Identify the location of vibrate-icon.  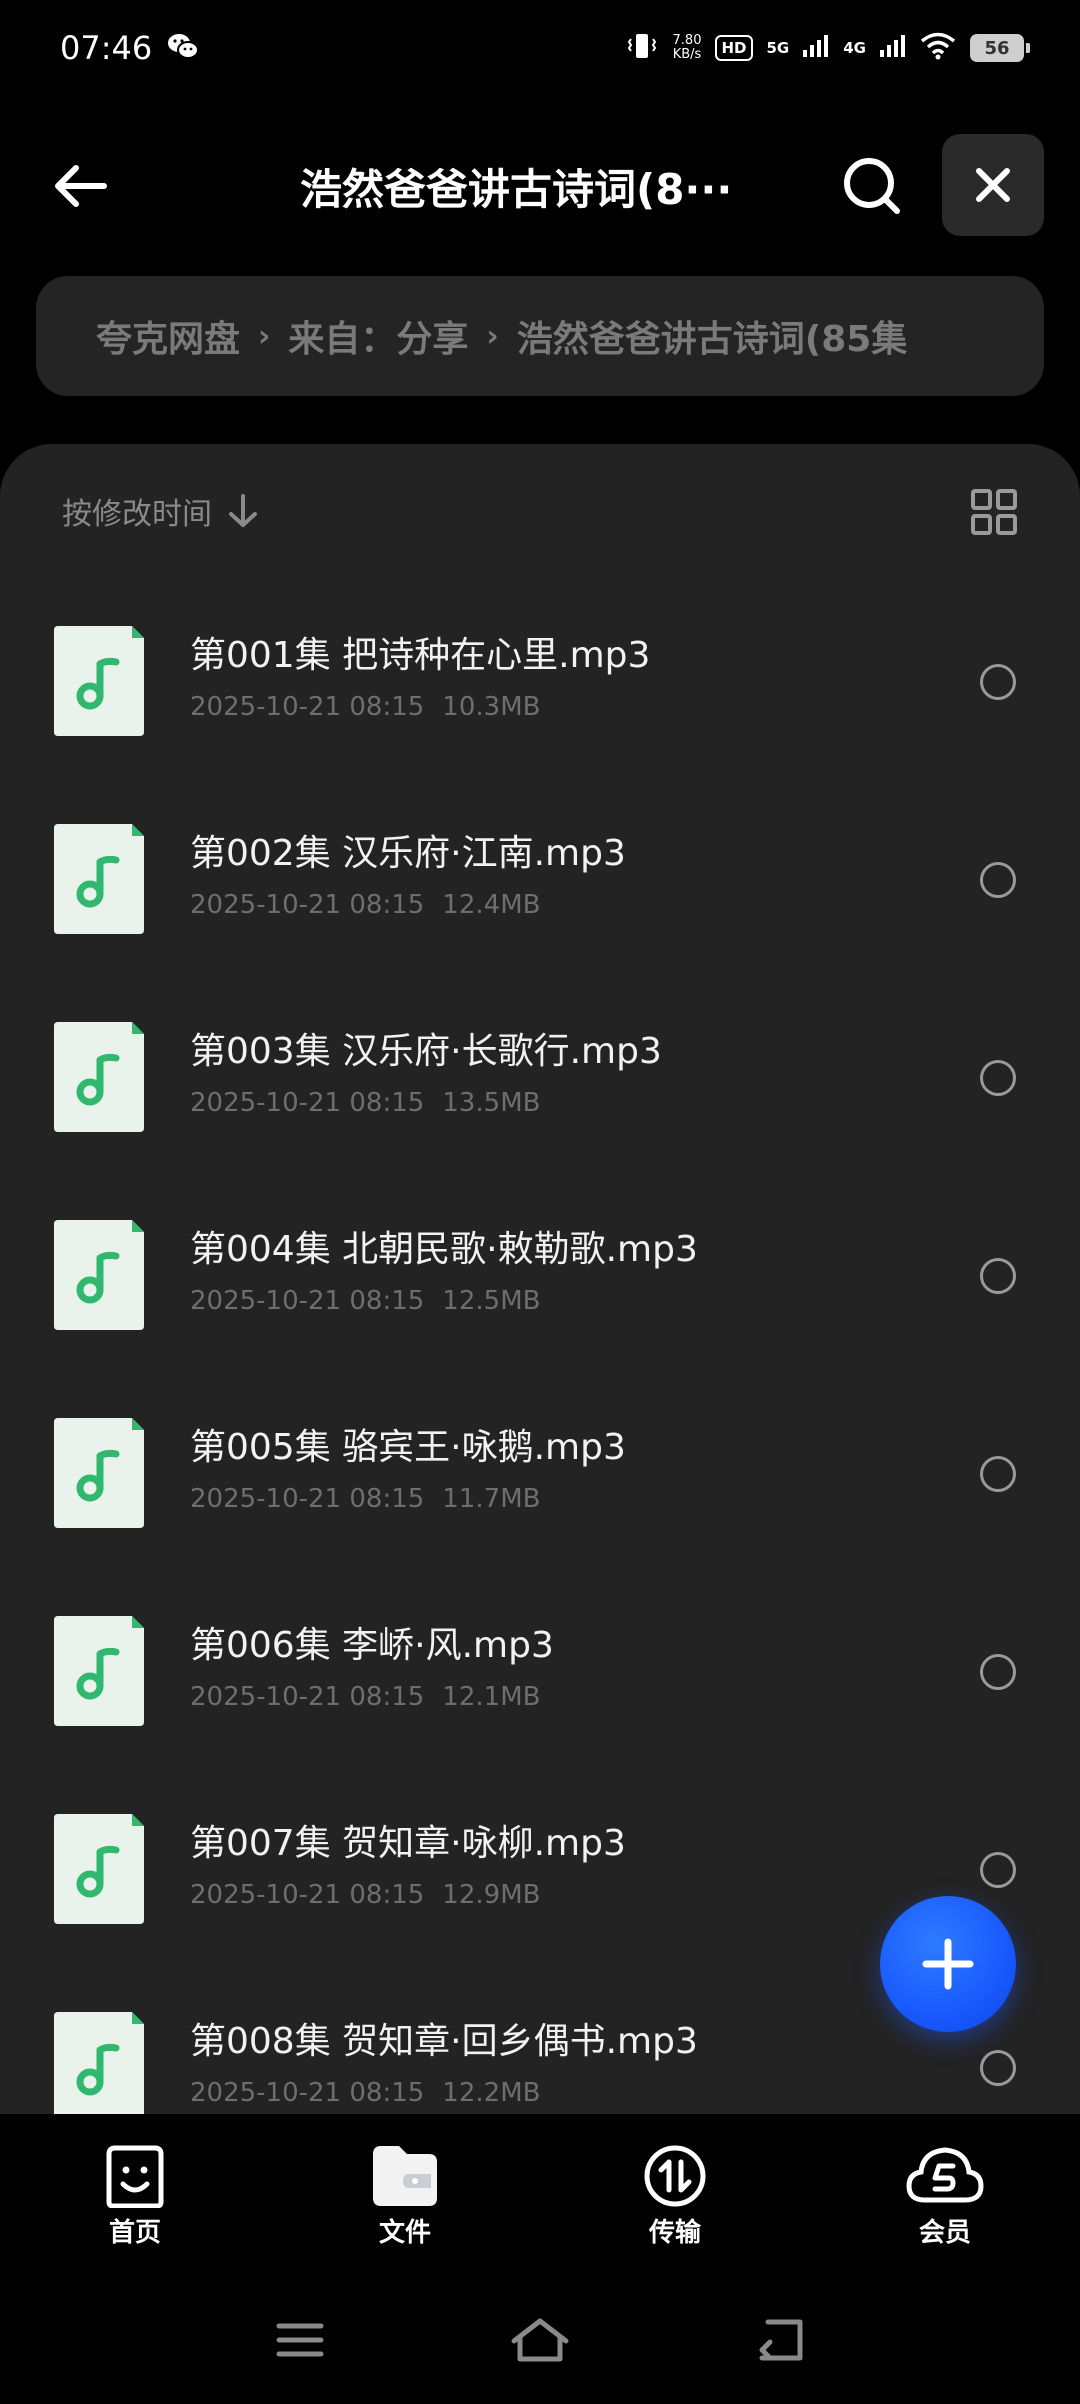
(642, 48).